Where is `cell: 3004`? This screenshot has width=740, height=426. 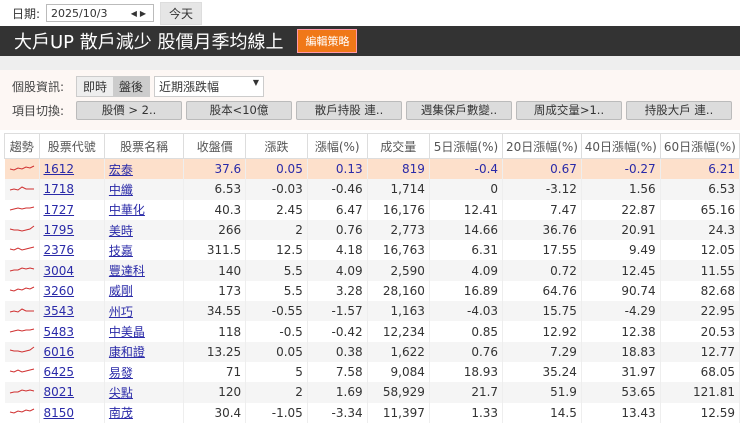
cell: 3004 is located at coordinates (72, 270).